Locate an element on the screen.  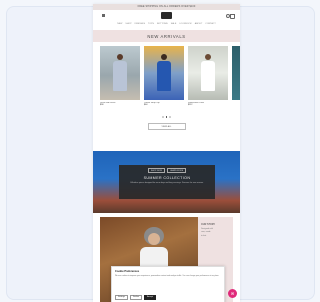
banner-title: NEW ARRIVALS is located at coordinates (166, 36).